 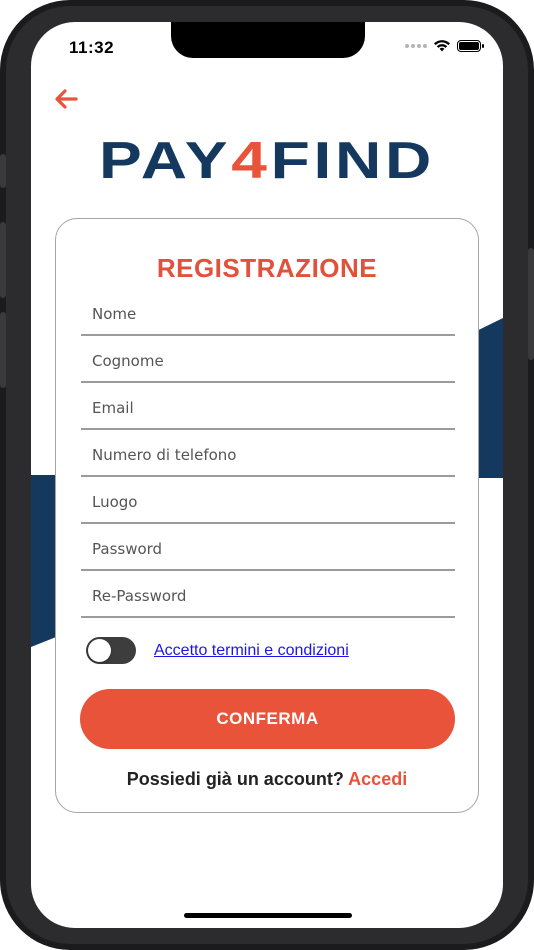 I want to click on place-input, so click(x=268, y=502).